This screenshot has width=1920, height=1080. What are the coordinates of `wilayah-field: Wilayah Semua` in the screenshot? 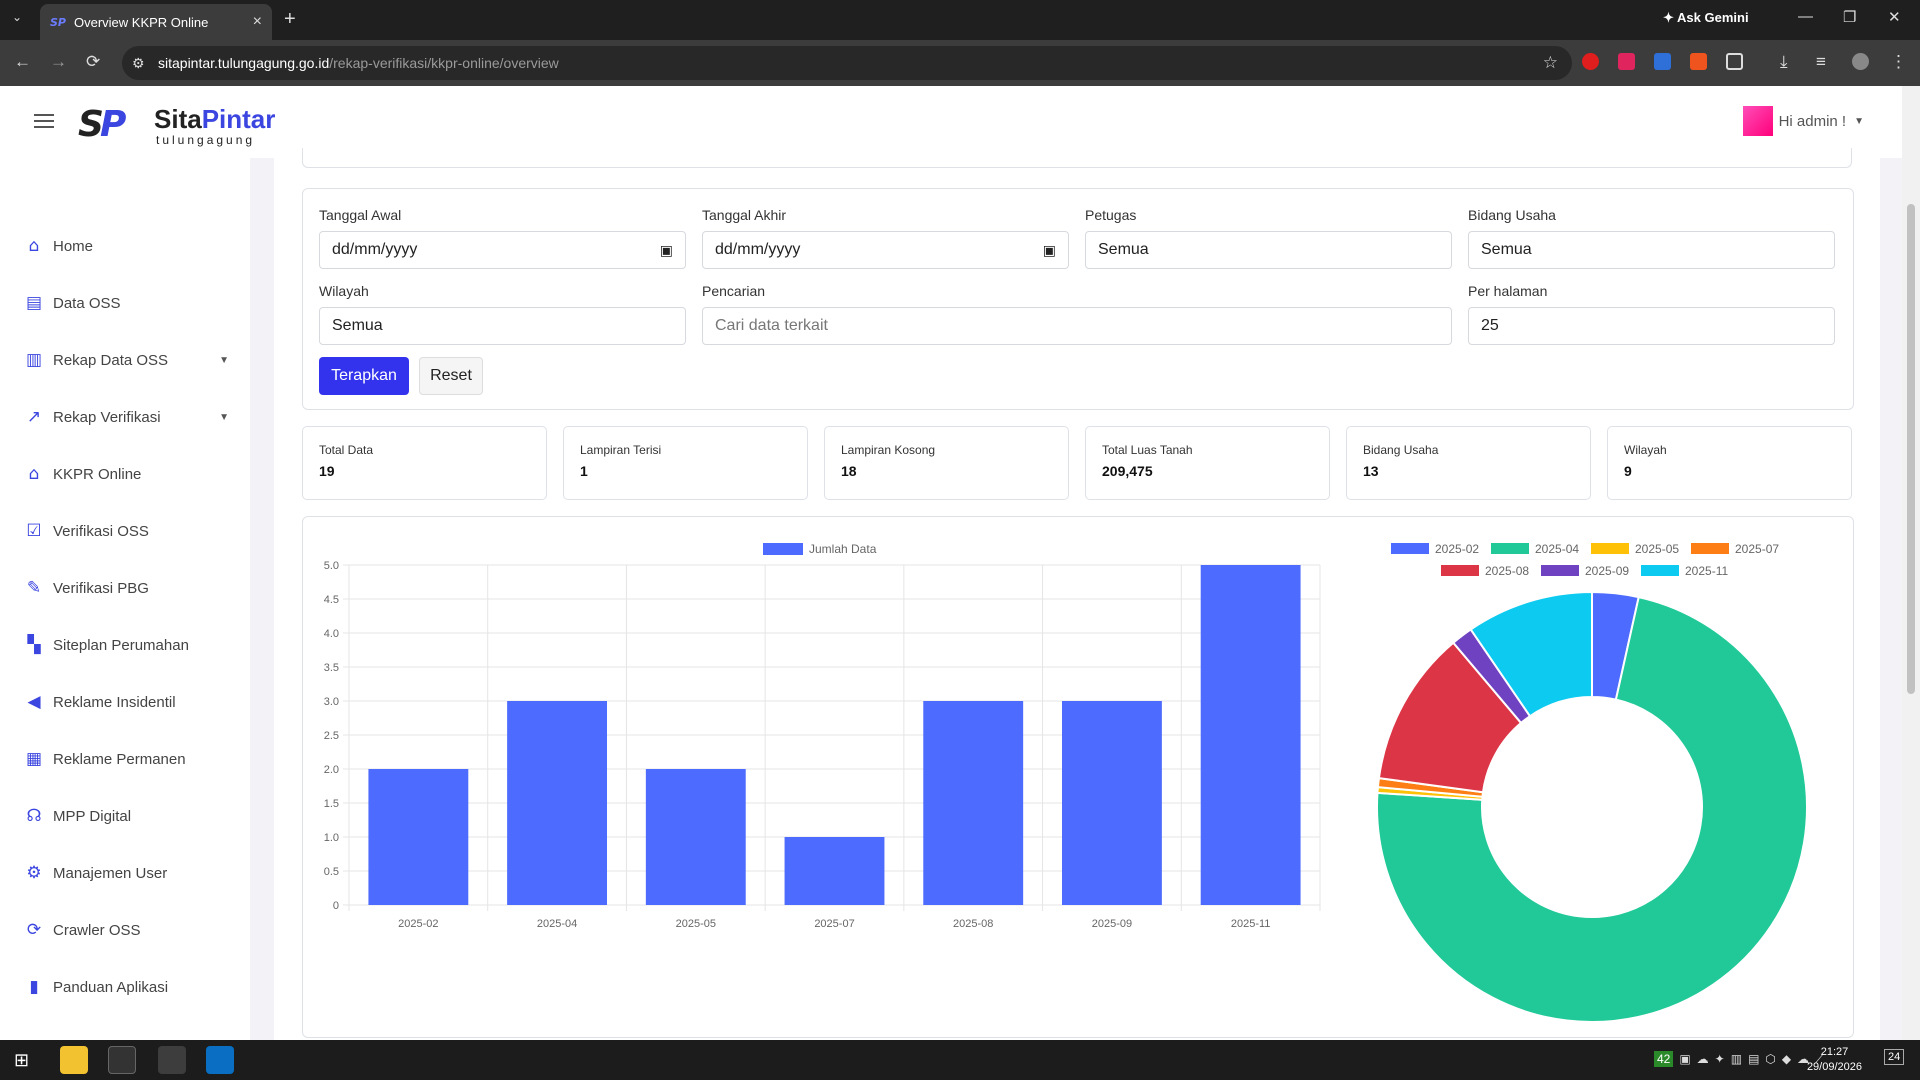 It's located at (502, 314).